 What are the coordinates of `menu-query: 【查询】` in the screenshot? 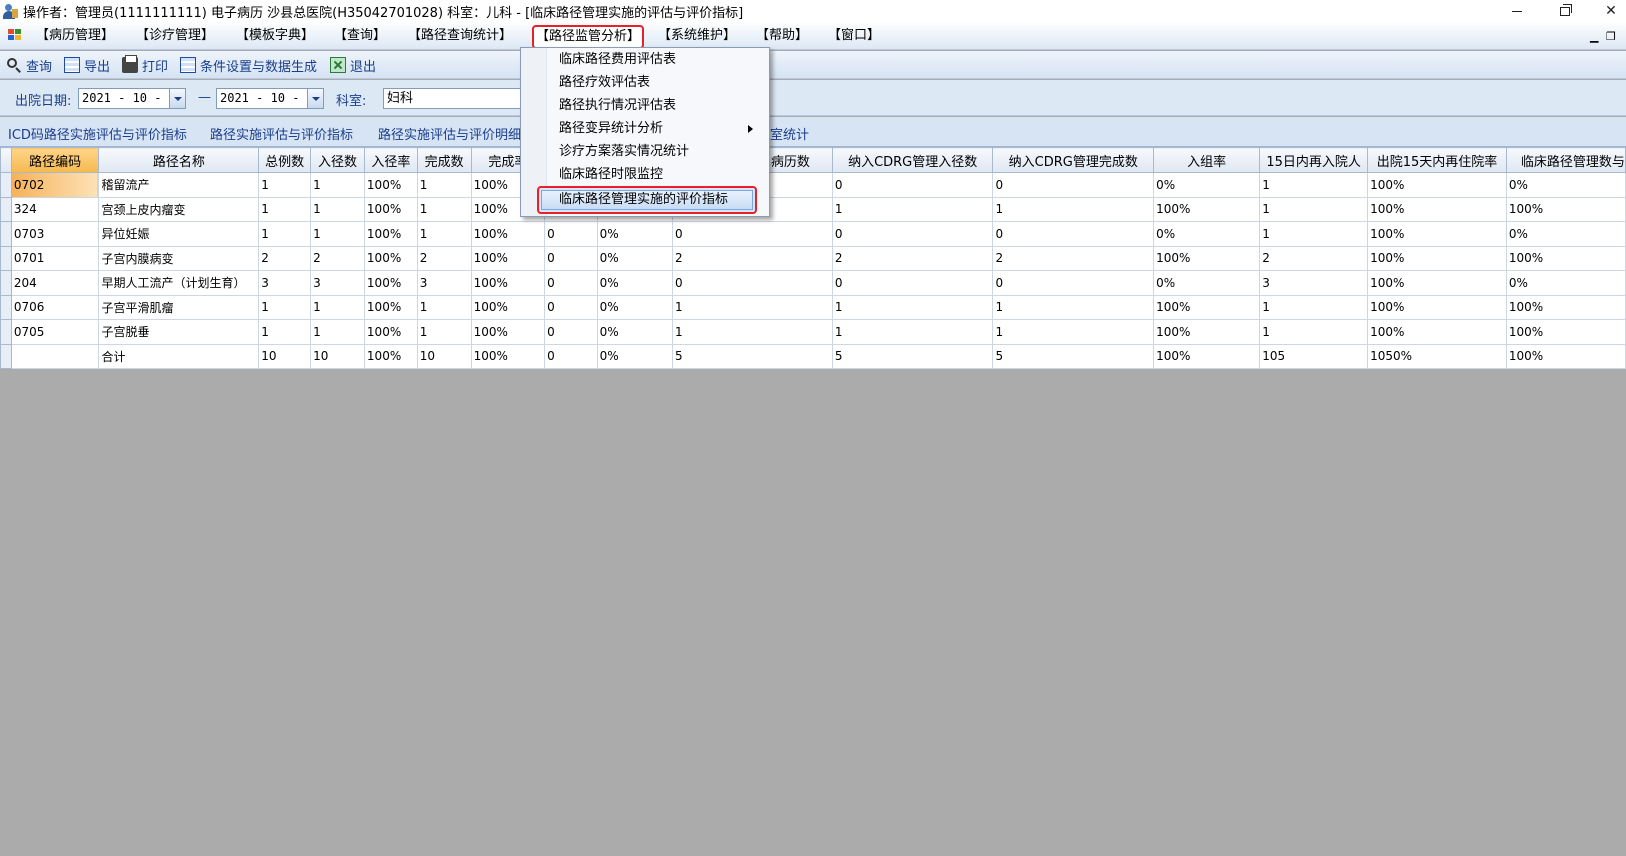 It's located at (360, 36).